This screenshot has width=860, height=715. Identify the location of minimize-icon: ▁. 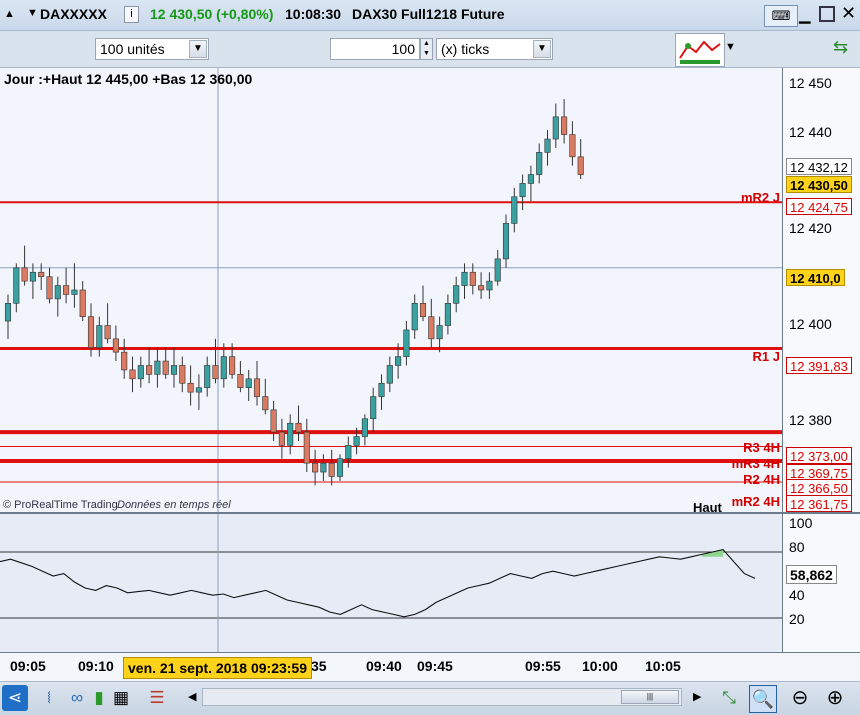
(805, 15).